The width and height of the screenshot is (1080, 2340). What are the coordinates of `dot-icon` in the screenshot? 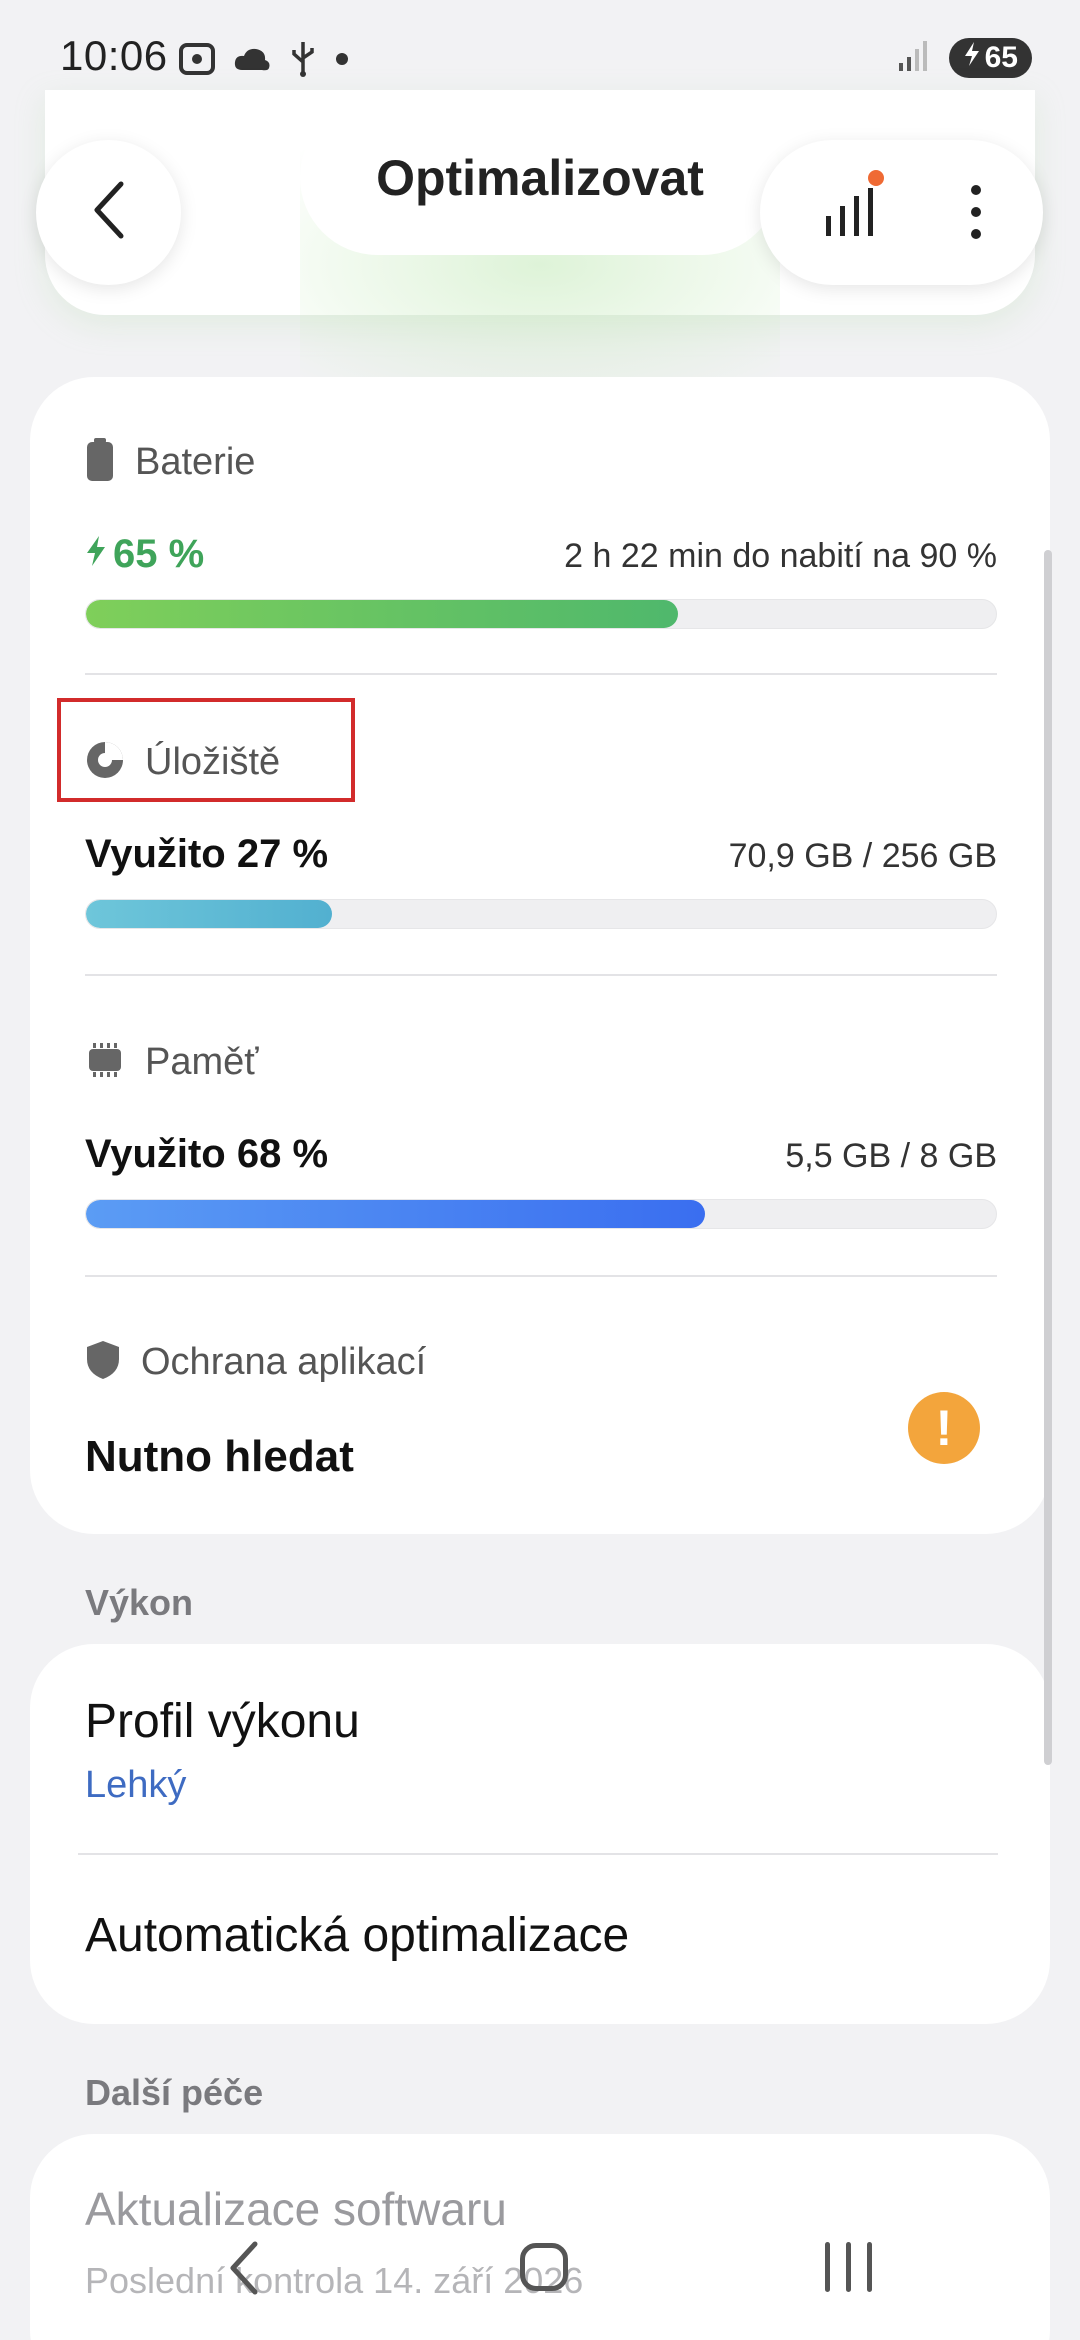 It's located at (342, 61).